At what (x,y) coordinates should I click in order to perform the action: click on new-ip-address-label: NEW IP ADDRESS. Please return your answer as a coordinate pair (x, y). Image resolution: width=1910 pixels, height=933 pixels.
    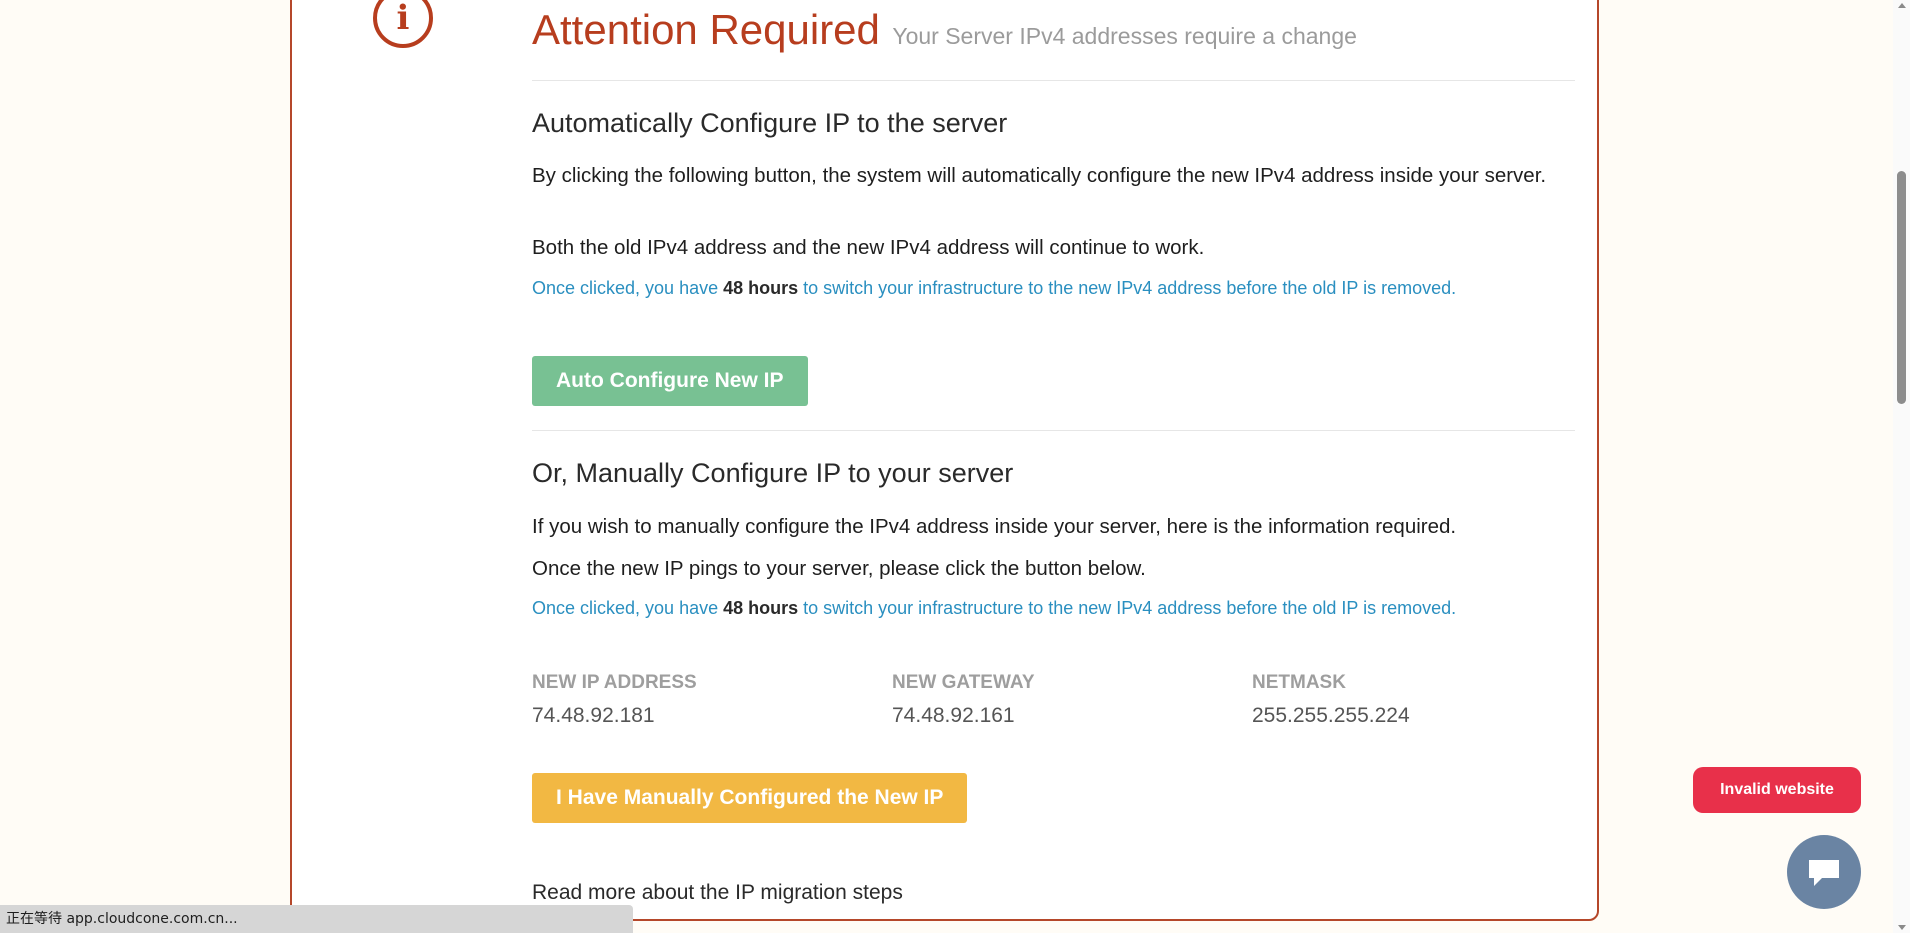
    Looking at the image, I should click on (614, 682).